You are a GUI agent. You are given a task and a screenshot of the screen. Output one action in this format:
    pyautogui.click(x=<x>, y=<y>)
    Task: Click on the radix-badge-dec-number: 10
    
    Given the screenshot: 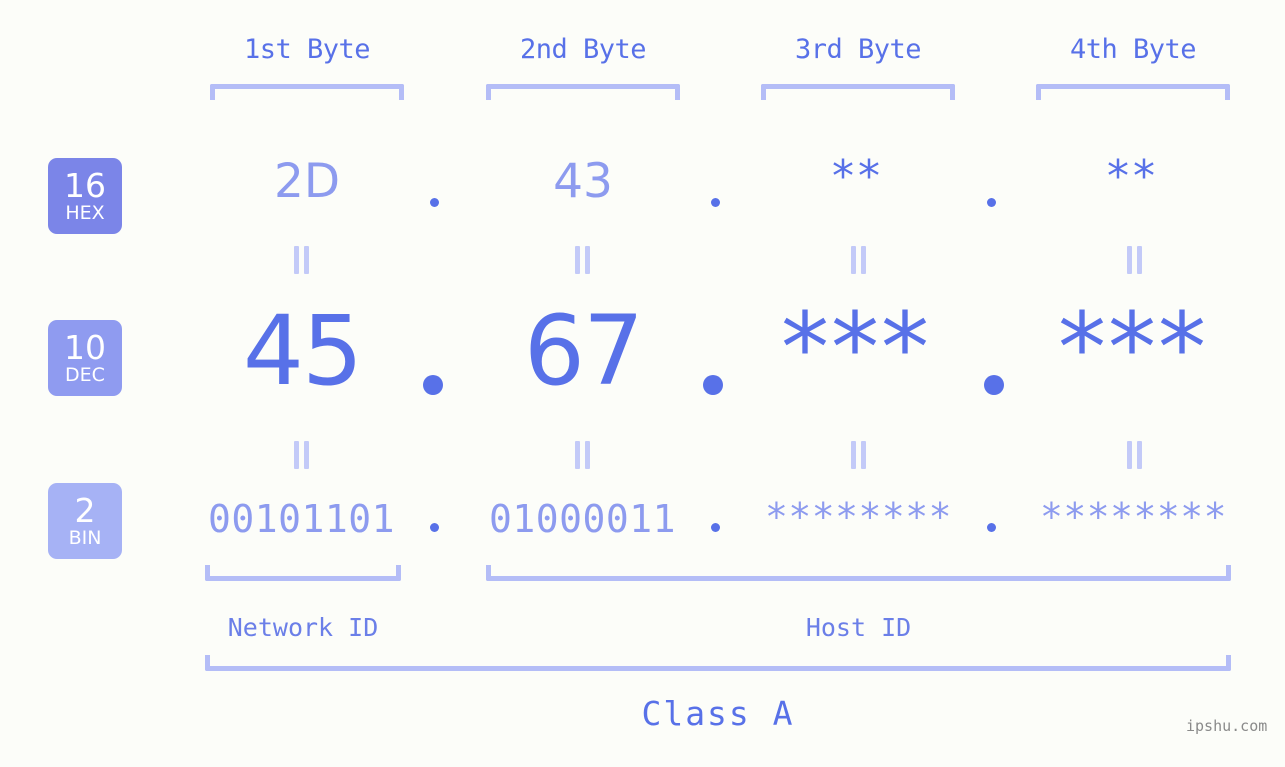 What is the action you would take?
    pyautogui.click(x=85, y=347)
    